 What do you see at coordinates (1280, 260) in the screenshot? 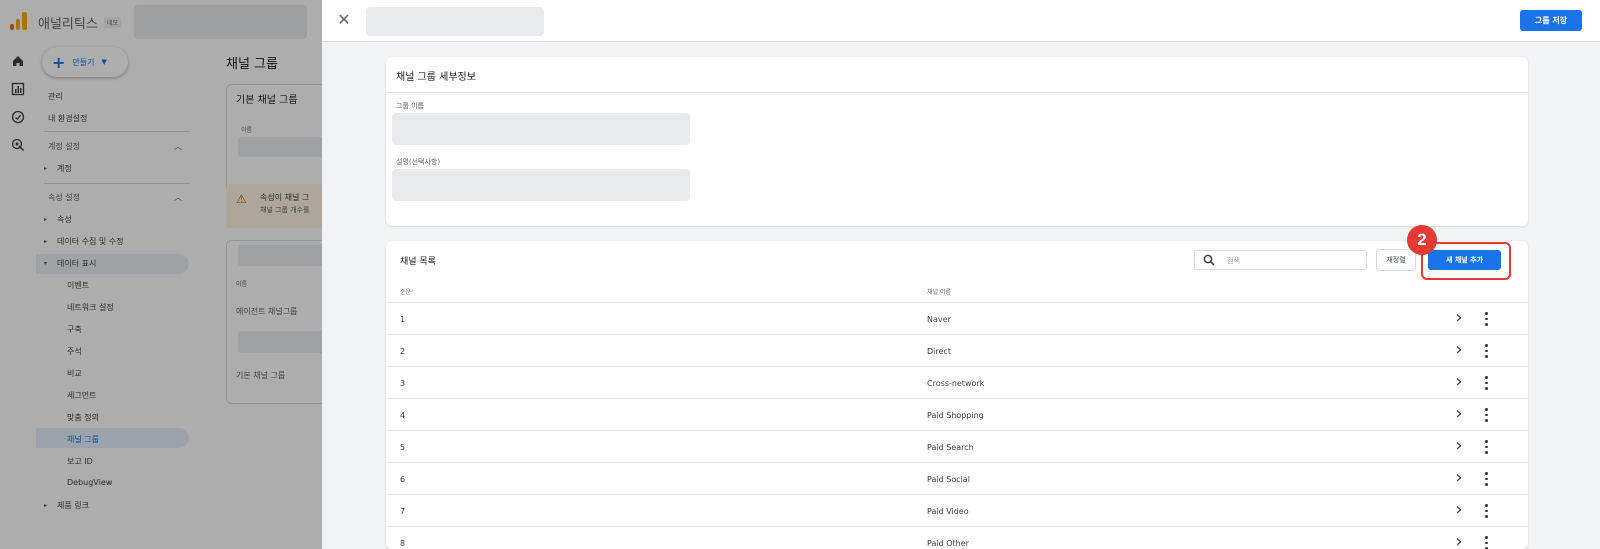
I see `channel-search-input: 검색` at bounding box center [1280, 260].